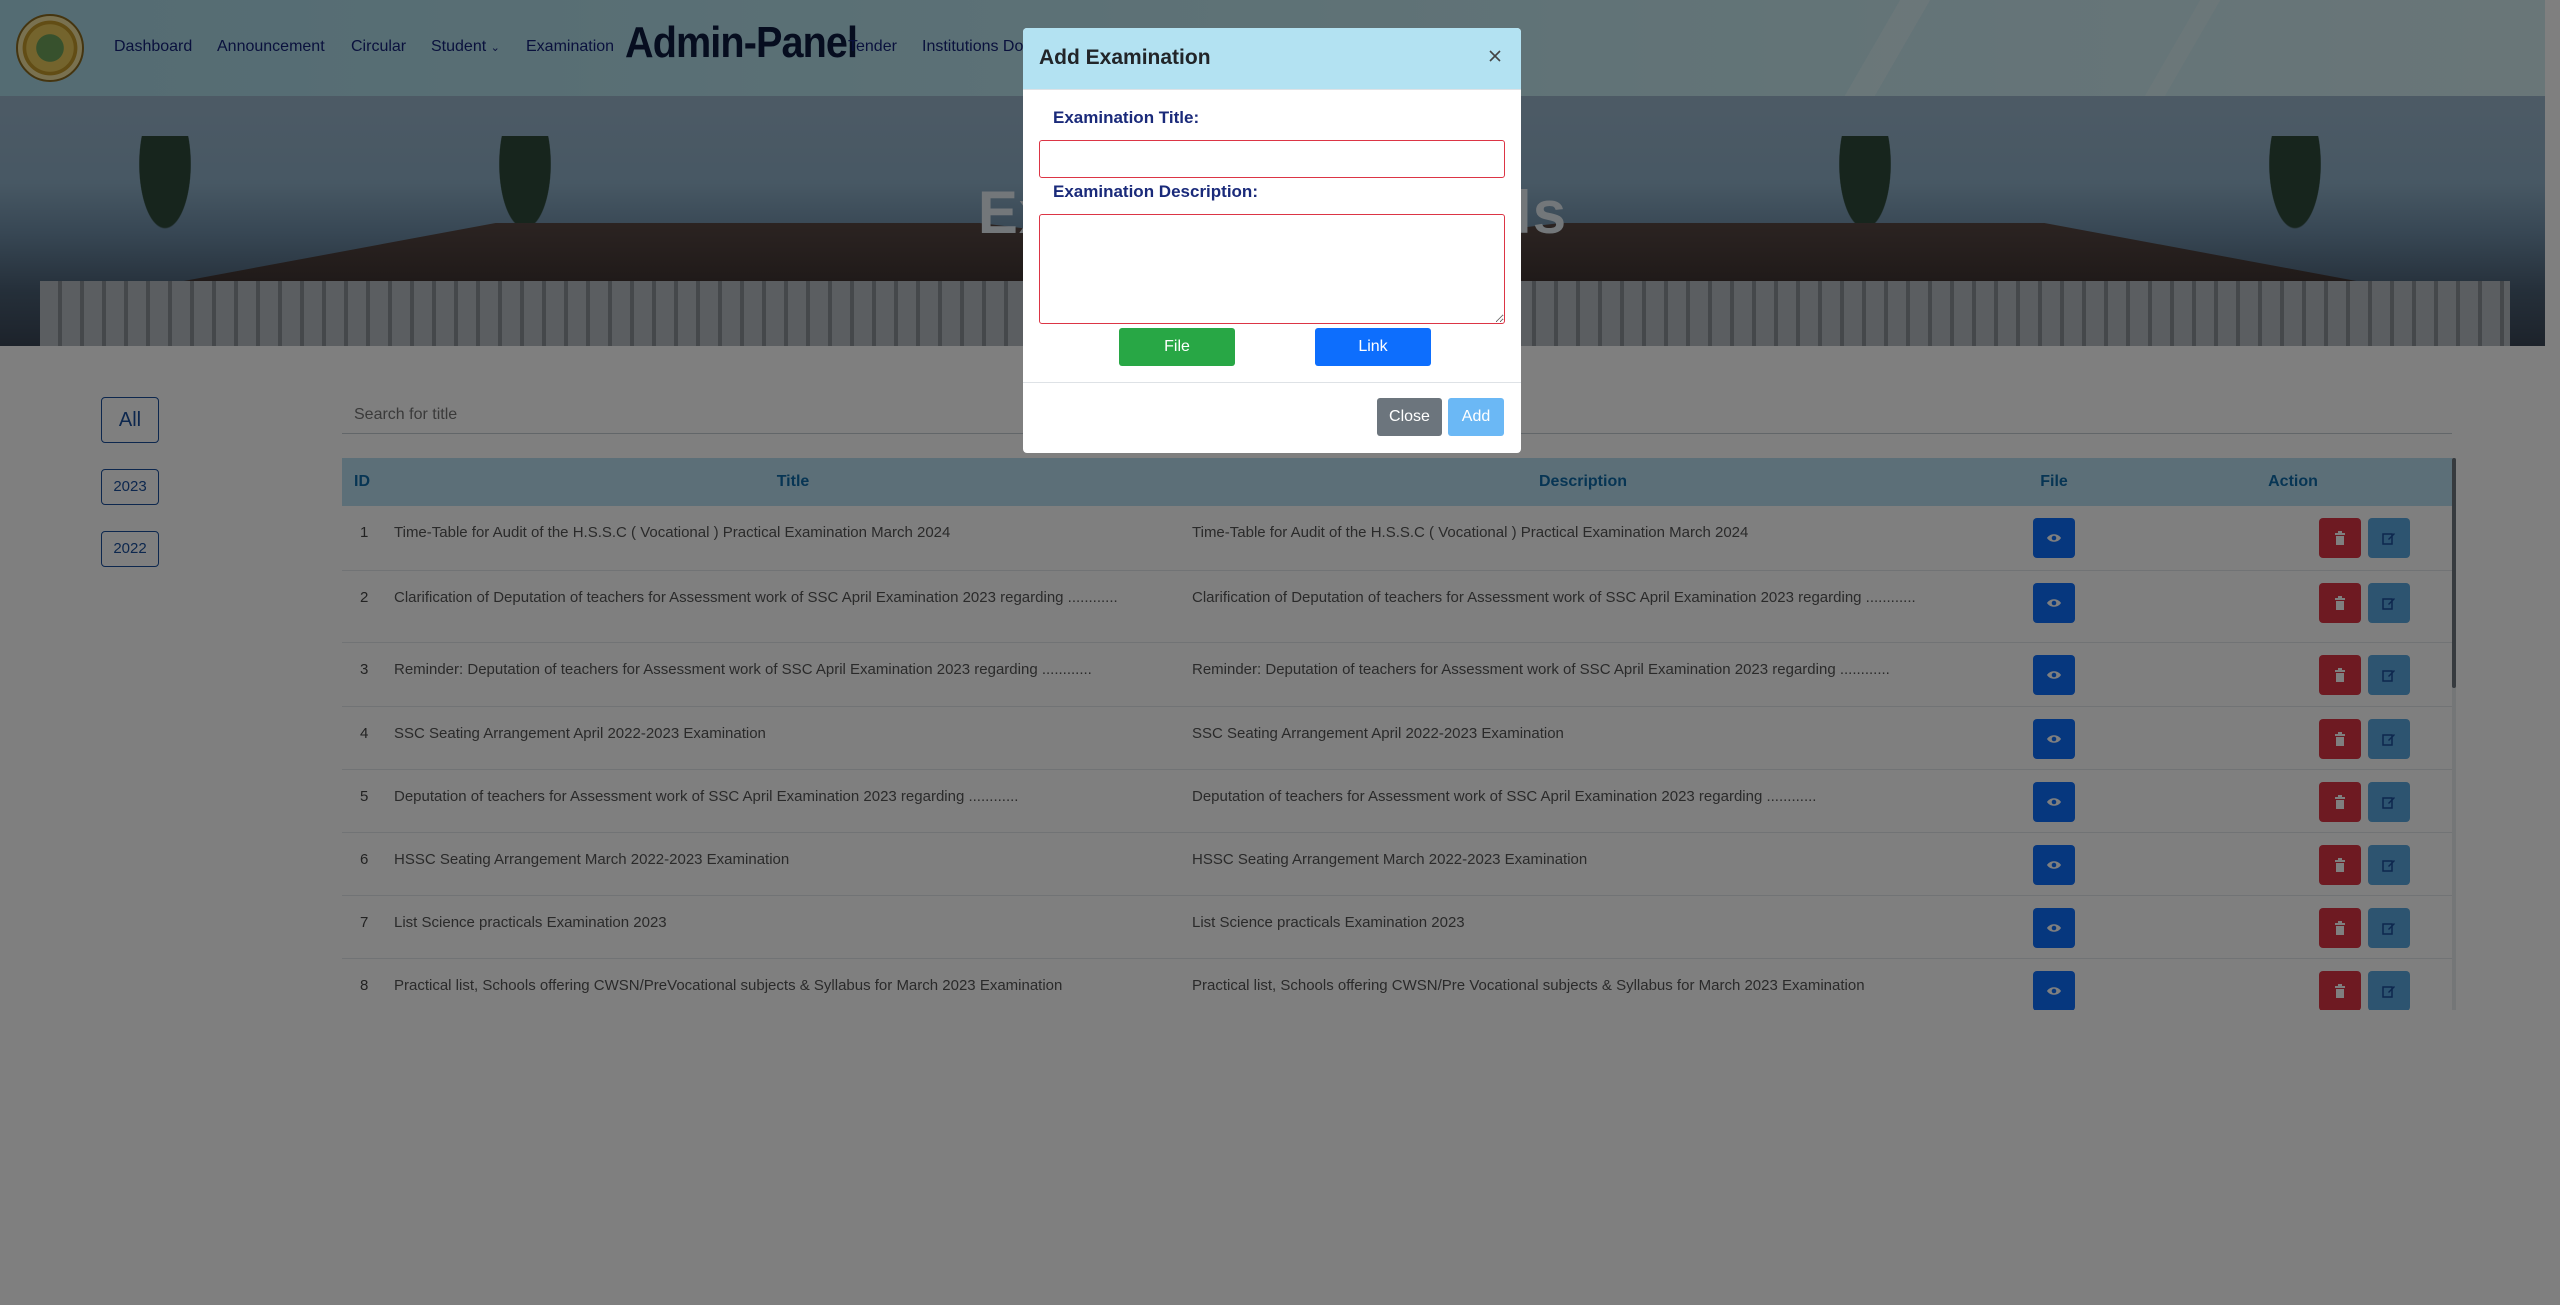 The width and height of the screenshot is (2560, 1305). What do you see at coordinates (1373, 347) in the screenshot?
I see `link-button: Link` at bounding box center [1373, 347].